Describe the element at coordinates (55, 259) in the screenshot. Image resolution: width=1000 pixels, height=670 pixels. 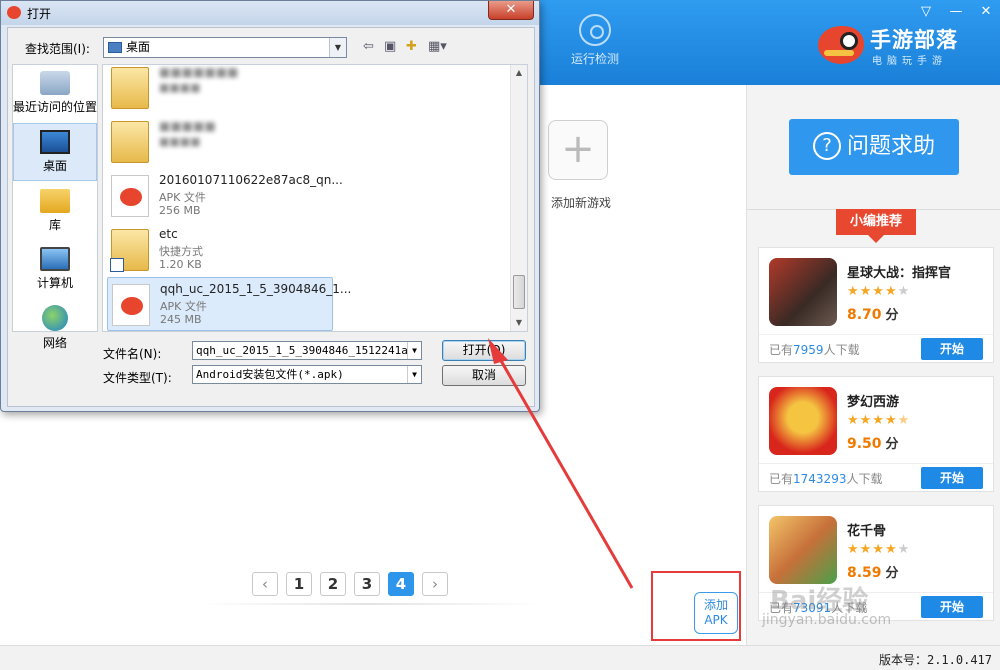
I see `computer-icon` at that location.